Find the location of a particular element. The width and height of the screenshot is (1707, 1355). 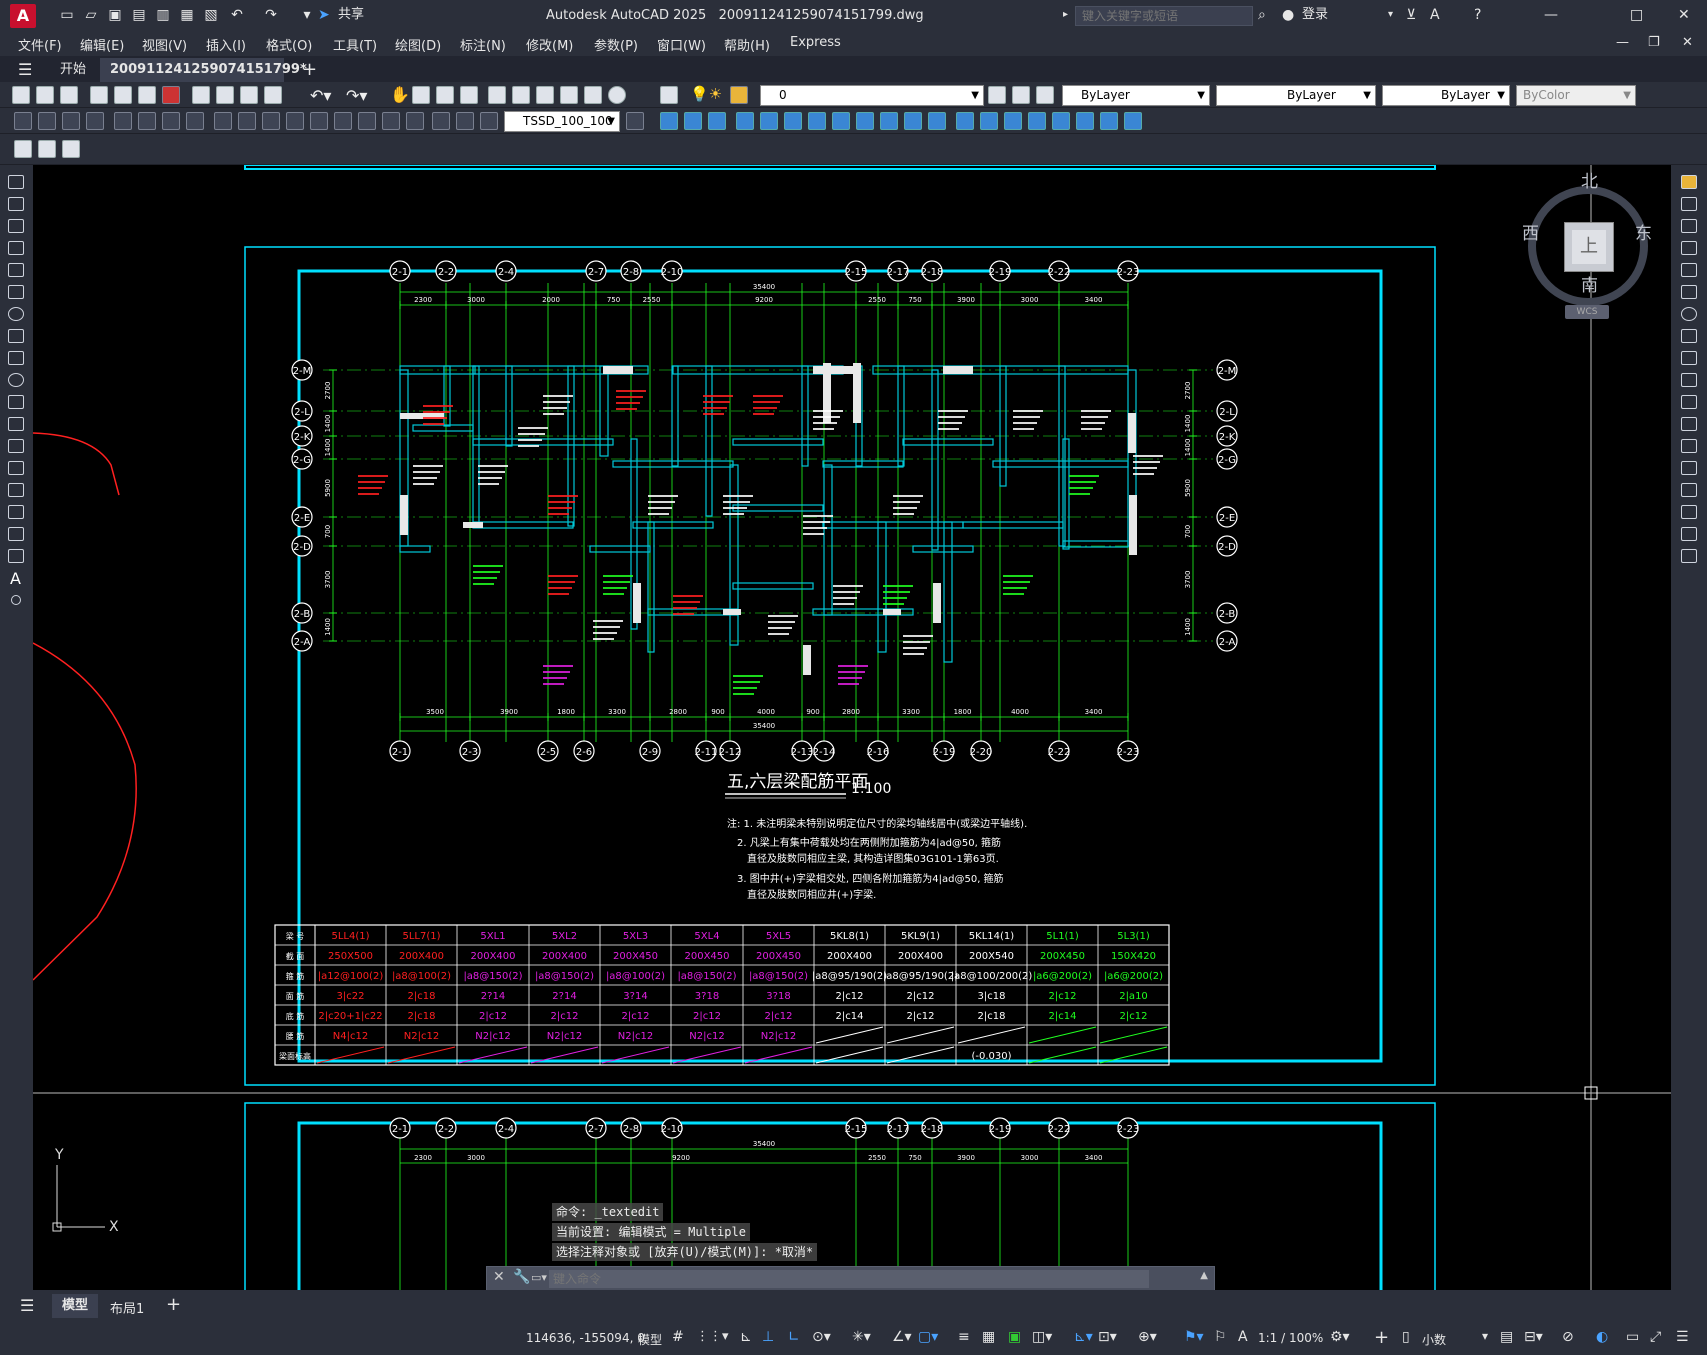

extra-tool-3-icon is located at coordinates (71, 149).